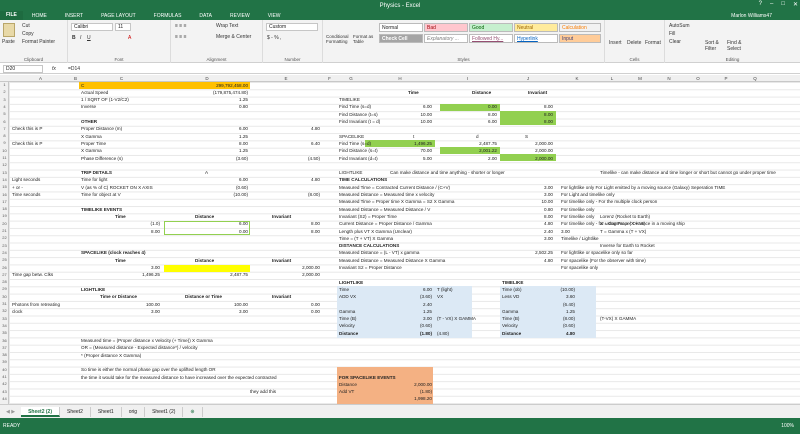 This screenshot has width=800, height=434. What do you see at coordinates (513, 144) in the screenshot?
I see `cell: 2,000.00` at bounding box center [513, 144].